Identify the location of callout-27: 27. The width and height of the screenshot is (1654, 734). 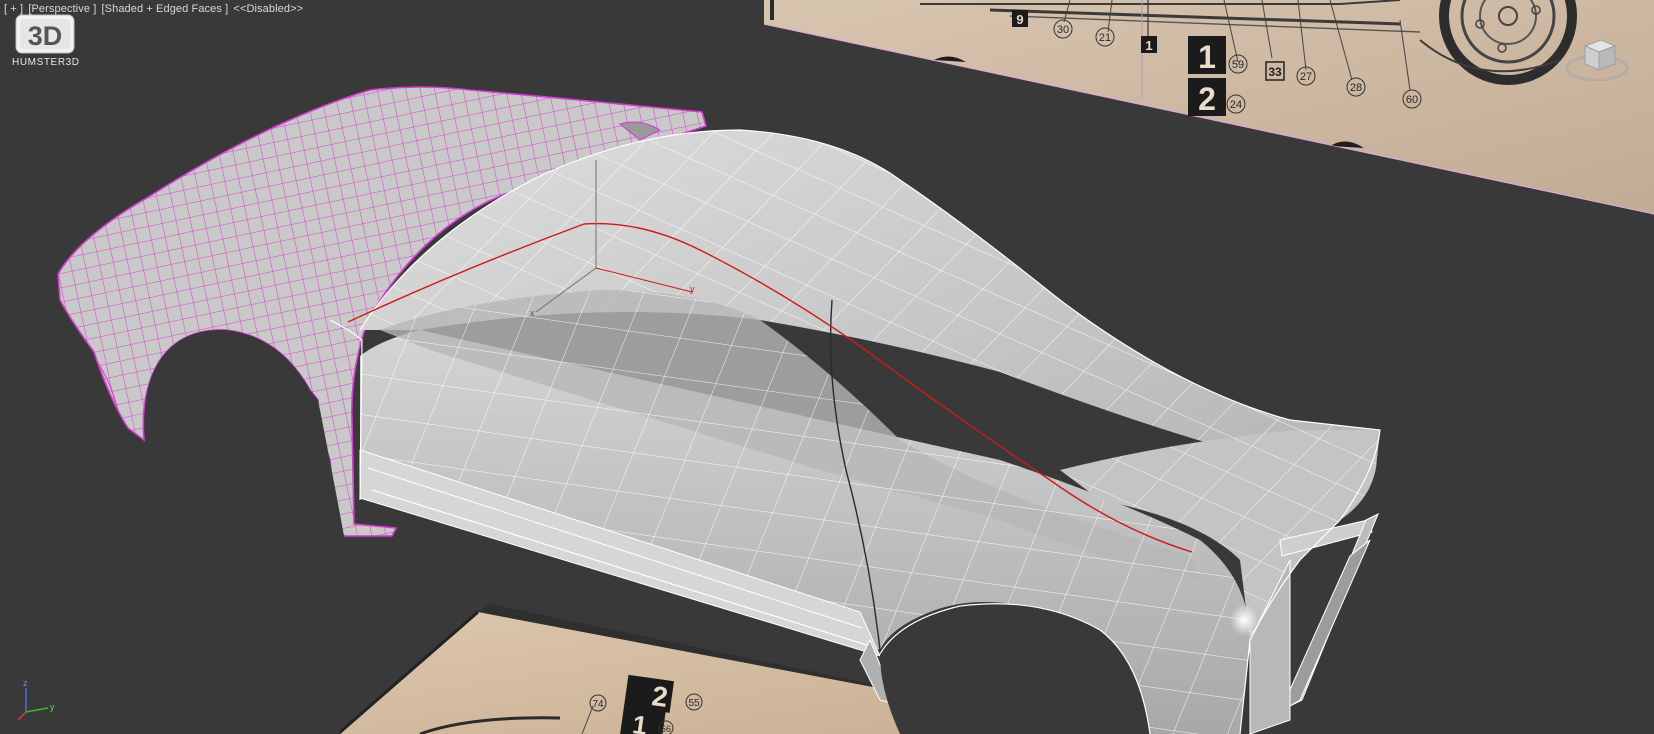
(1306, 77).